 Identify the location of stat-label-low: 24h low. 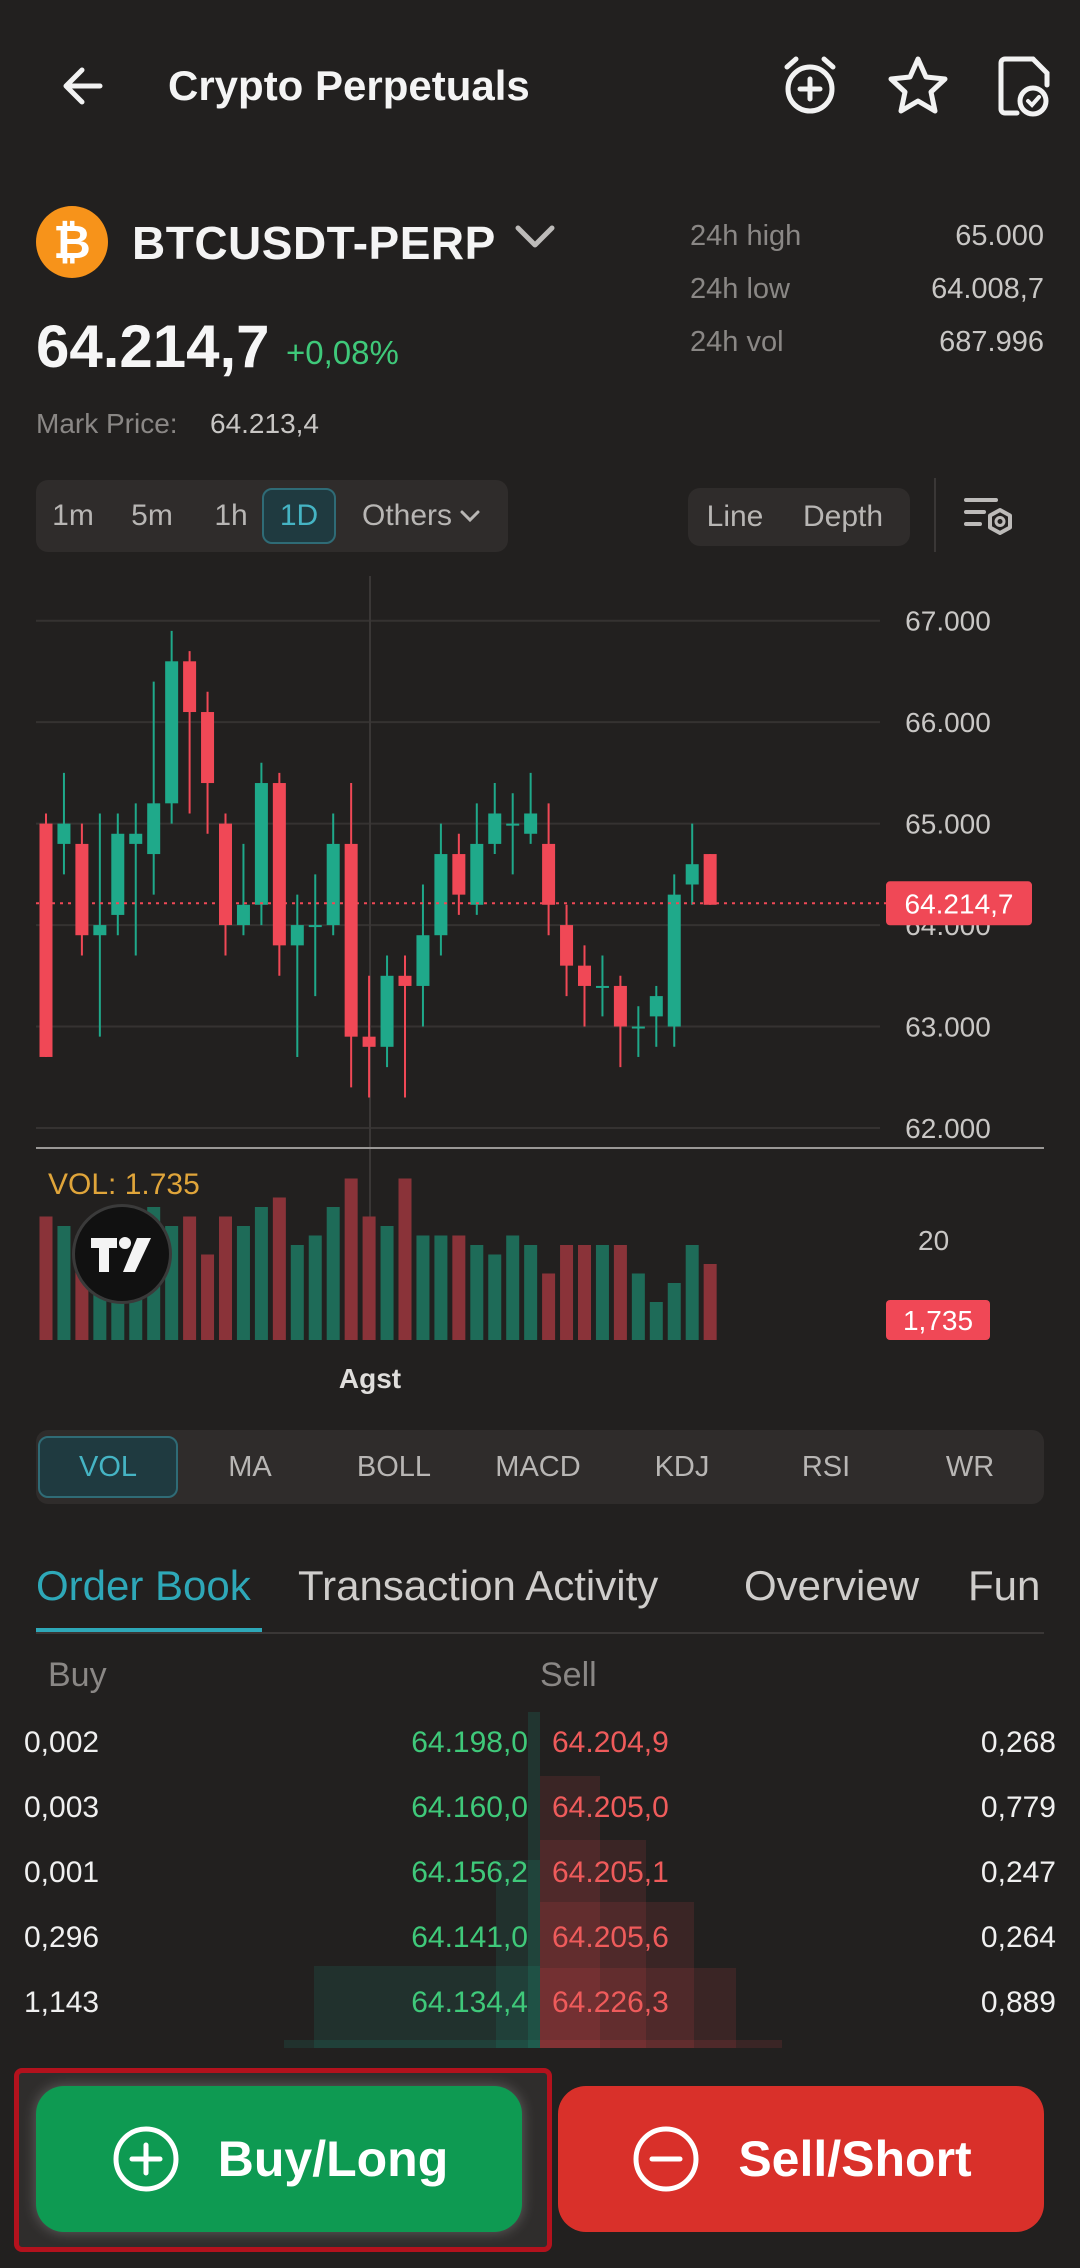
(740, 289).